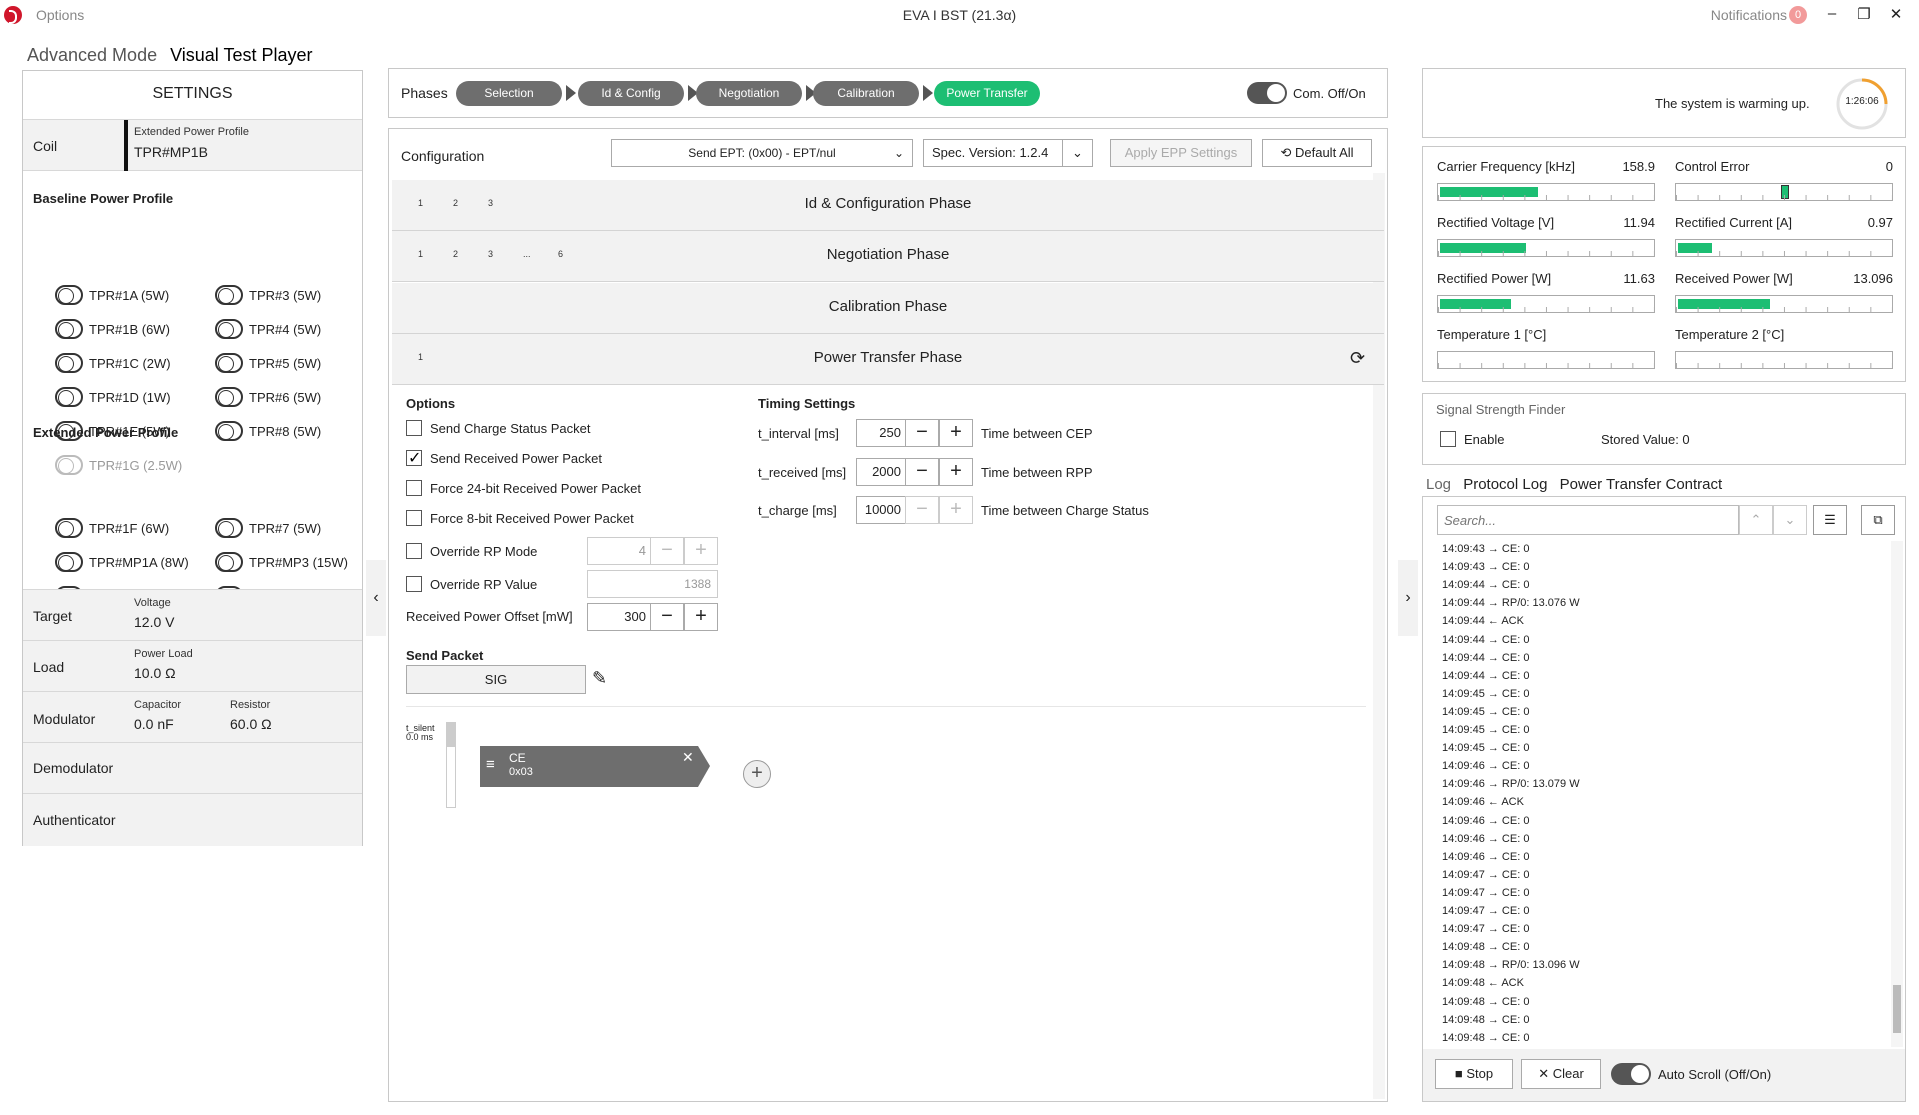  What do you see at coordinates (1561, 1074) in the screenshot?
I see `clear-button: ✕ Clear` at bounding box center [1561, 1074].